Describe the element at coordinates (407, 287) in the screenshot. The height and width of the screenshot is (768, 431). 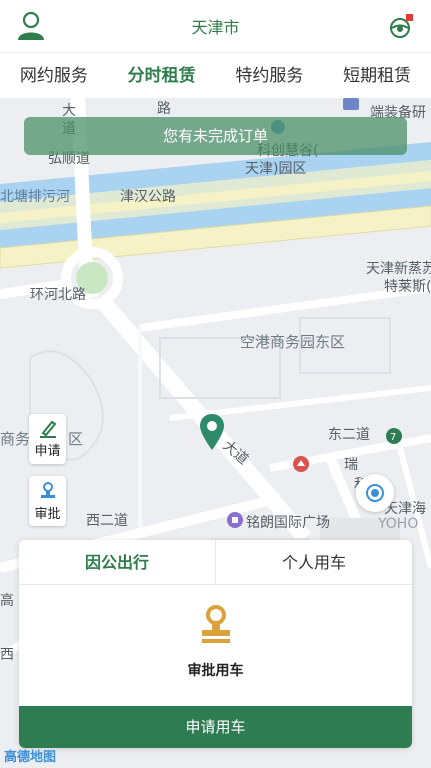
I see `map-label: 特莱斯(` at that location.